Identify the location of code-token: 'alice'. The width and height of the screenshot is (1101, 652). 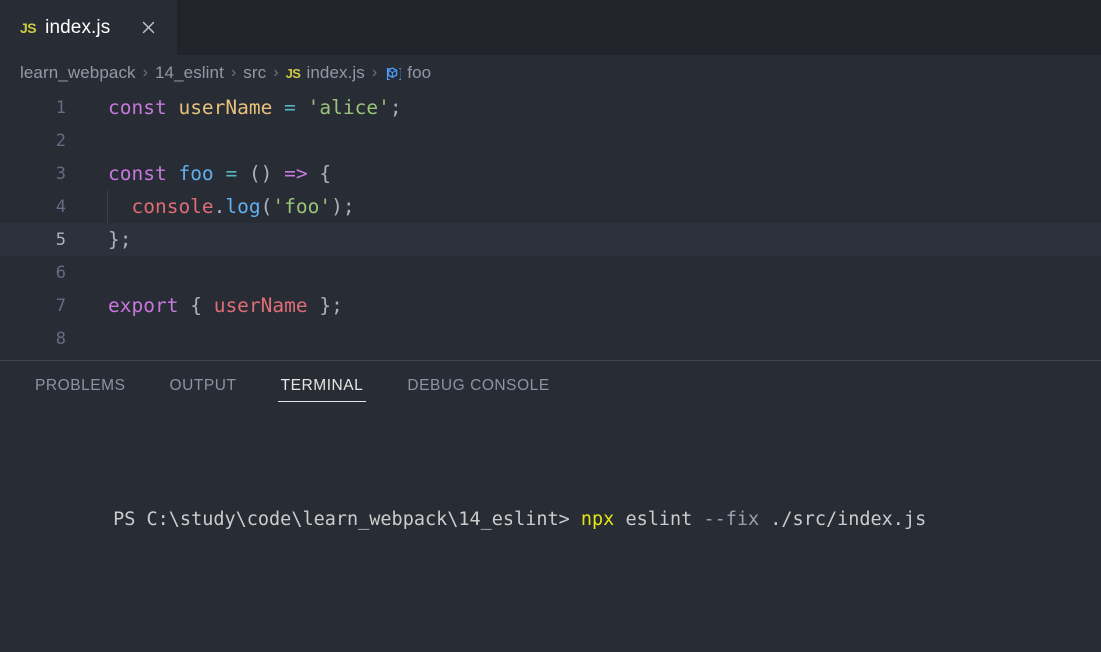
(348, 107).